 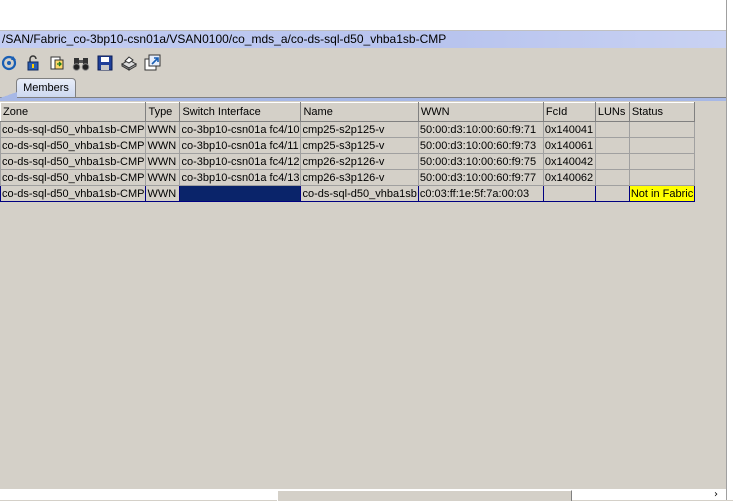 I want to click on floppy-disk-icon, so click(x=105, y=63).